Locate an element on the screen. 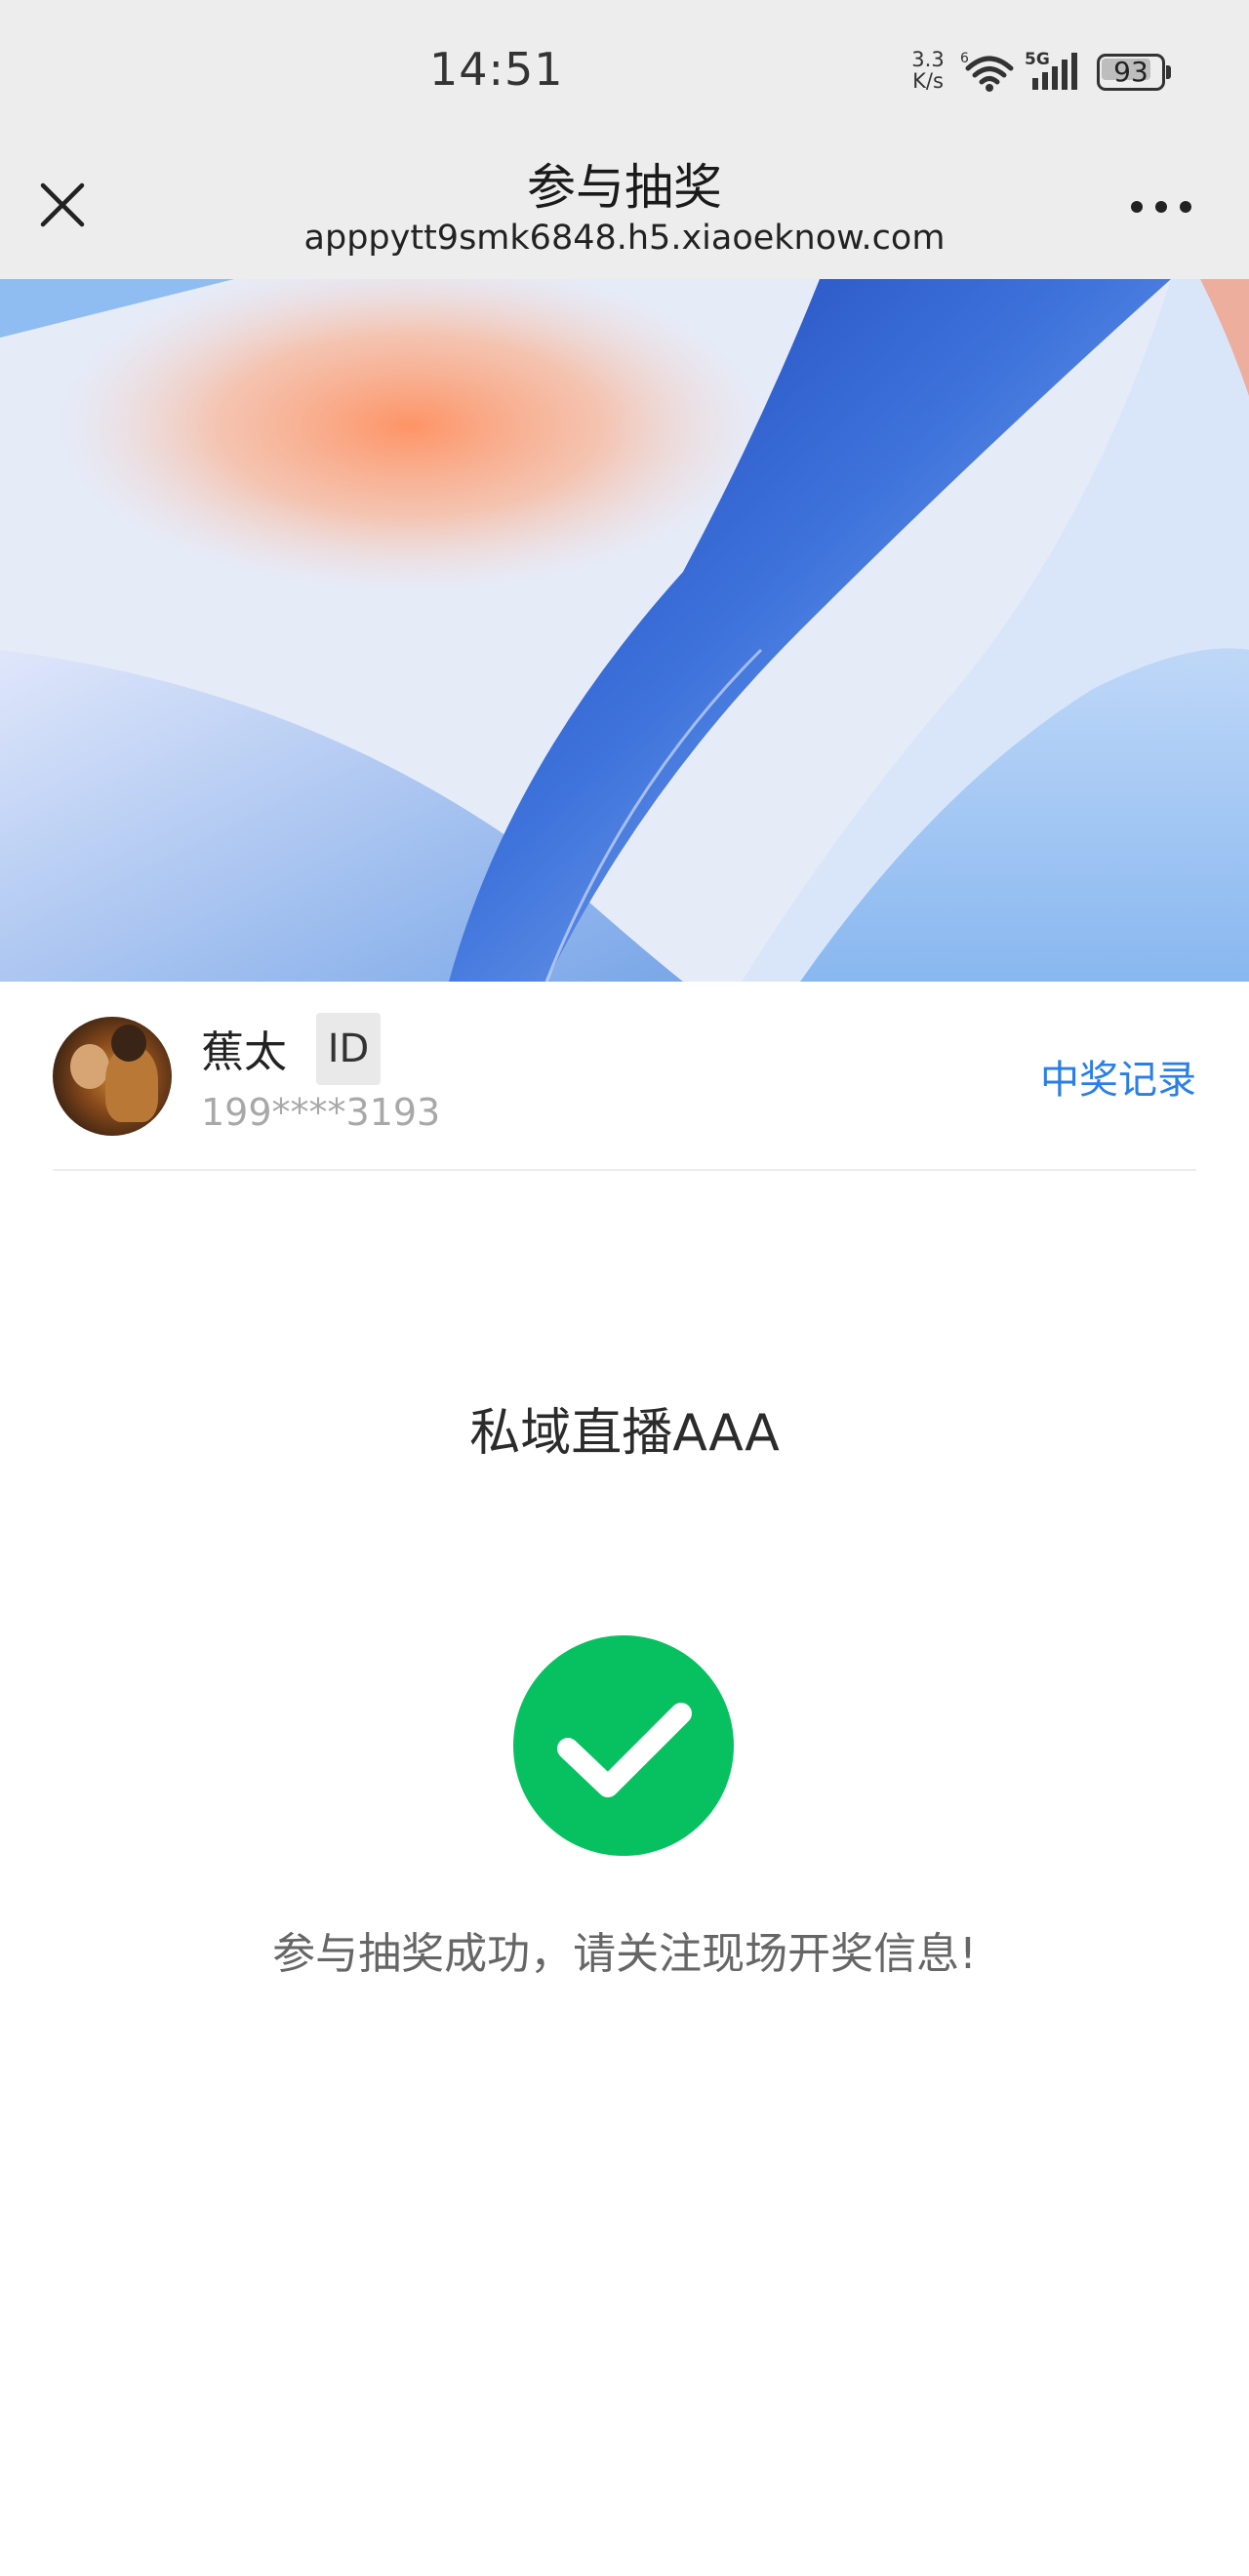  event-name: 私域直播AAA is located at coordinates (624, 1433).